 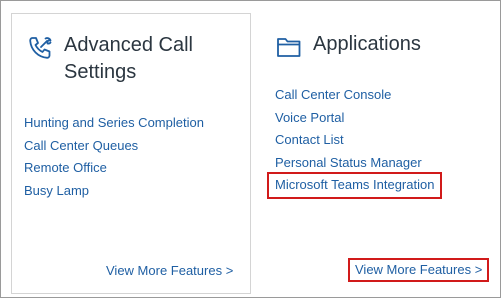 I want to click on folder-icon, so click(x=289, y=47).